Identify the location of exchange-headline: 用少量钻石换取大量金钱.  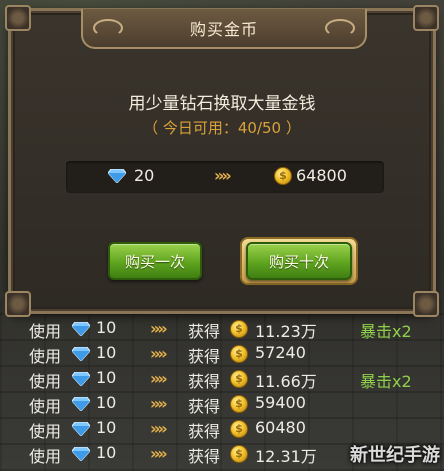
(222, 104).